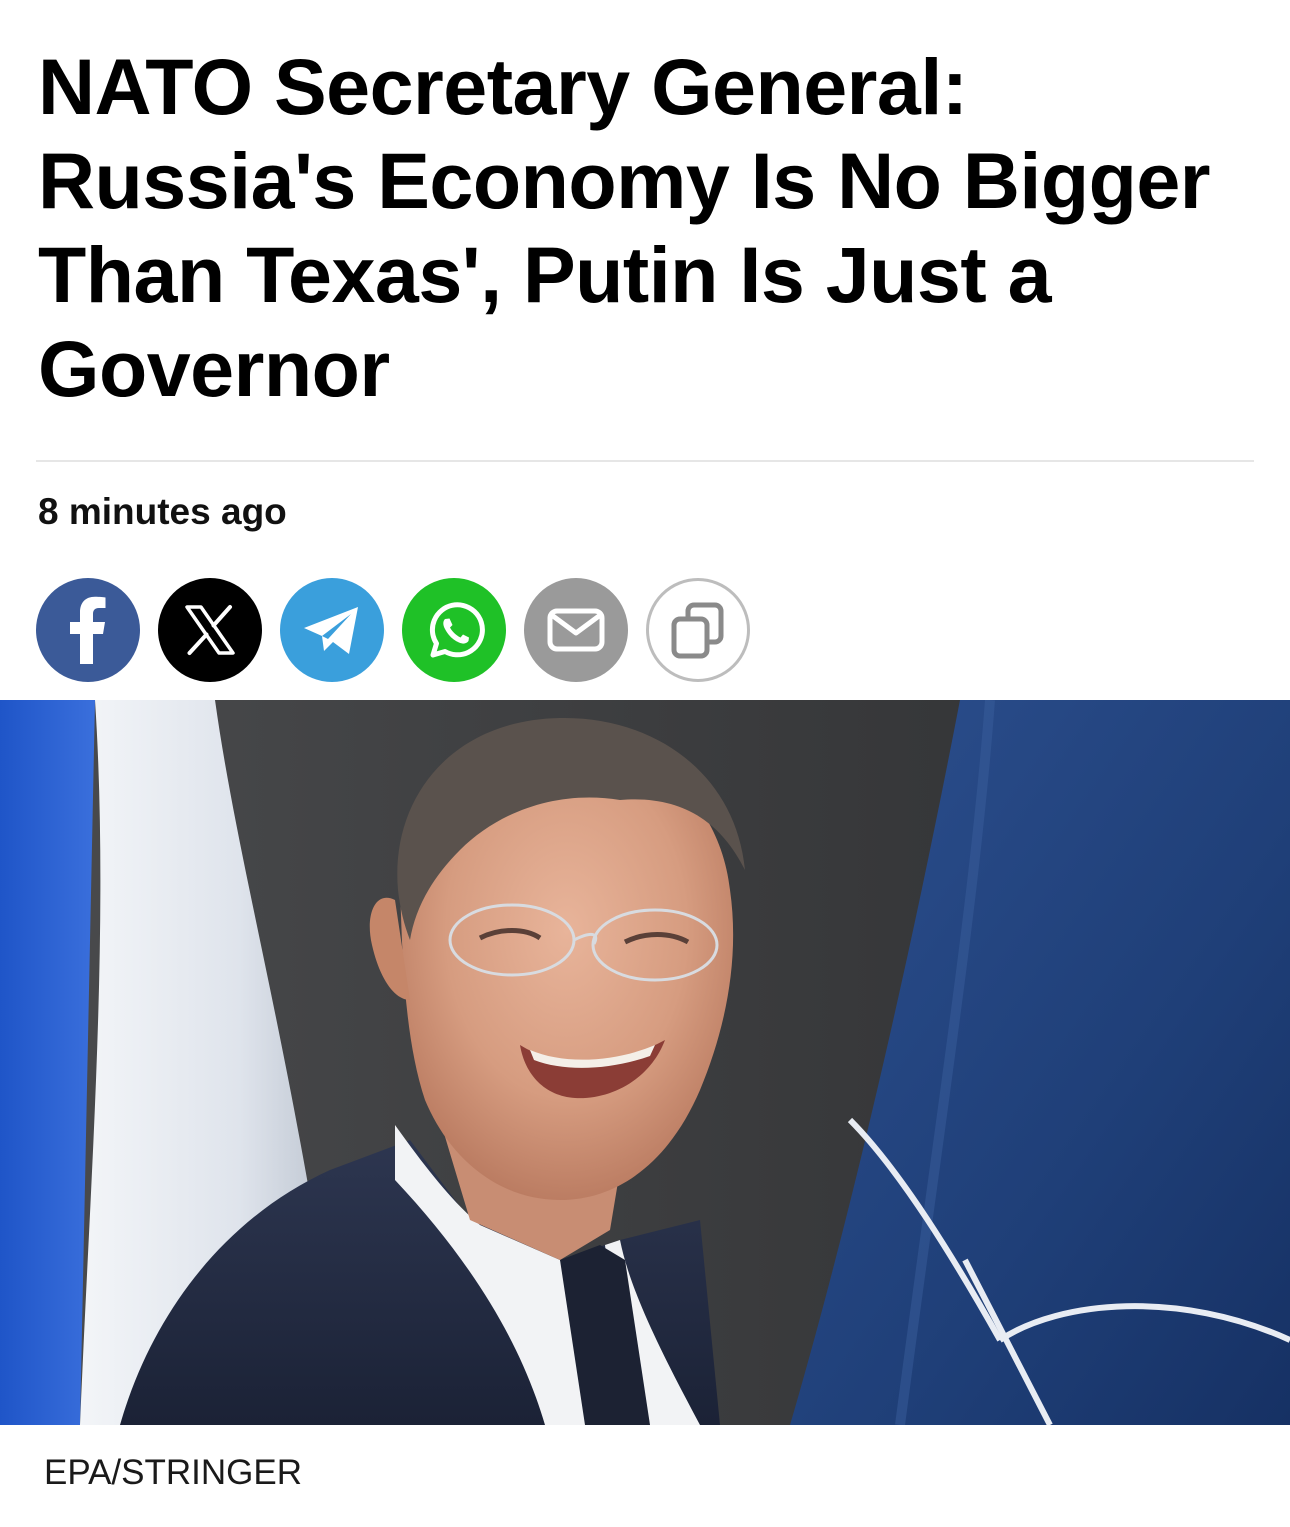 The height and width of the screenshot is (1527, 1290). I want to click on x-icon, so click(210, 630).